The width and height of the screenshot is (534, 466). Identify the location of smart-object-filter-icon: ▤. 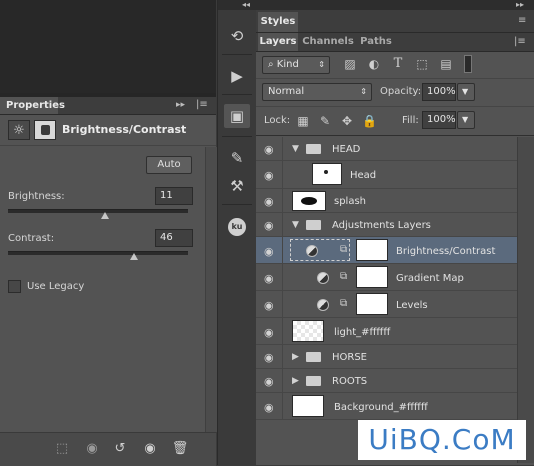
(446, 64).